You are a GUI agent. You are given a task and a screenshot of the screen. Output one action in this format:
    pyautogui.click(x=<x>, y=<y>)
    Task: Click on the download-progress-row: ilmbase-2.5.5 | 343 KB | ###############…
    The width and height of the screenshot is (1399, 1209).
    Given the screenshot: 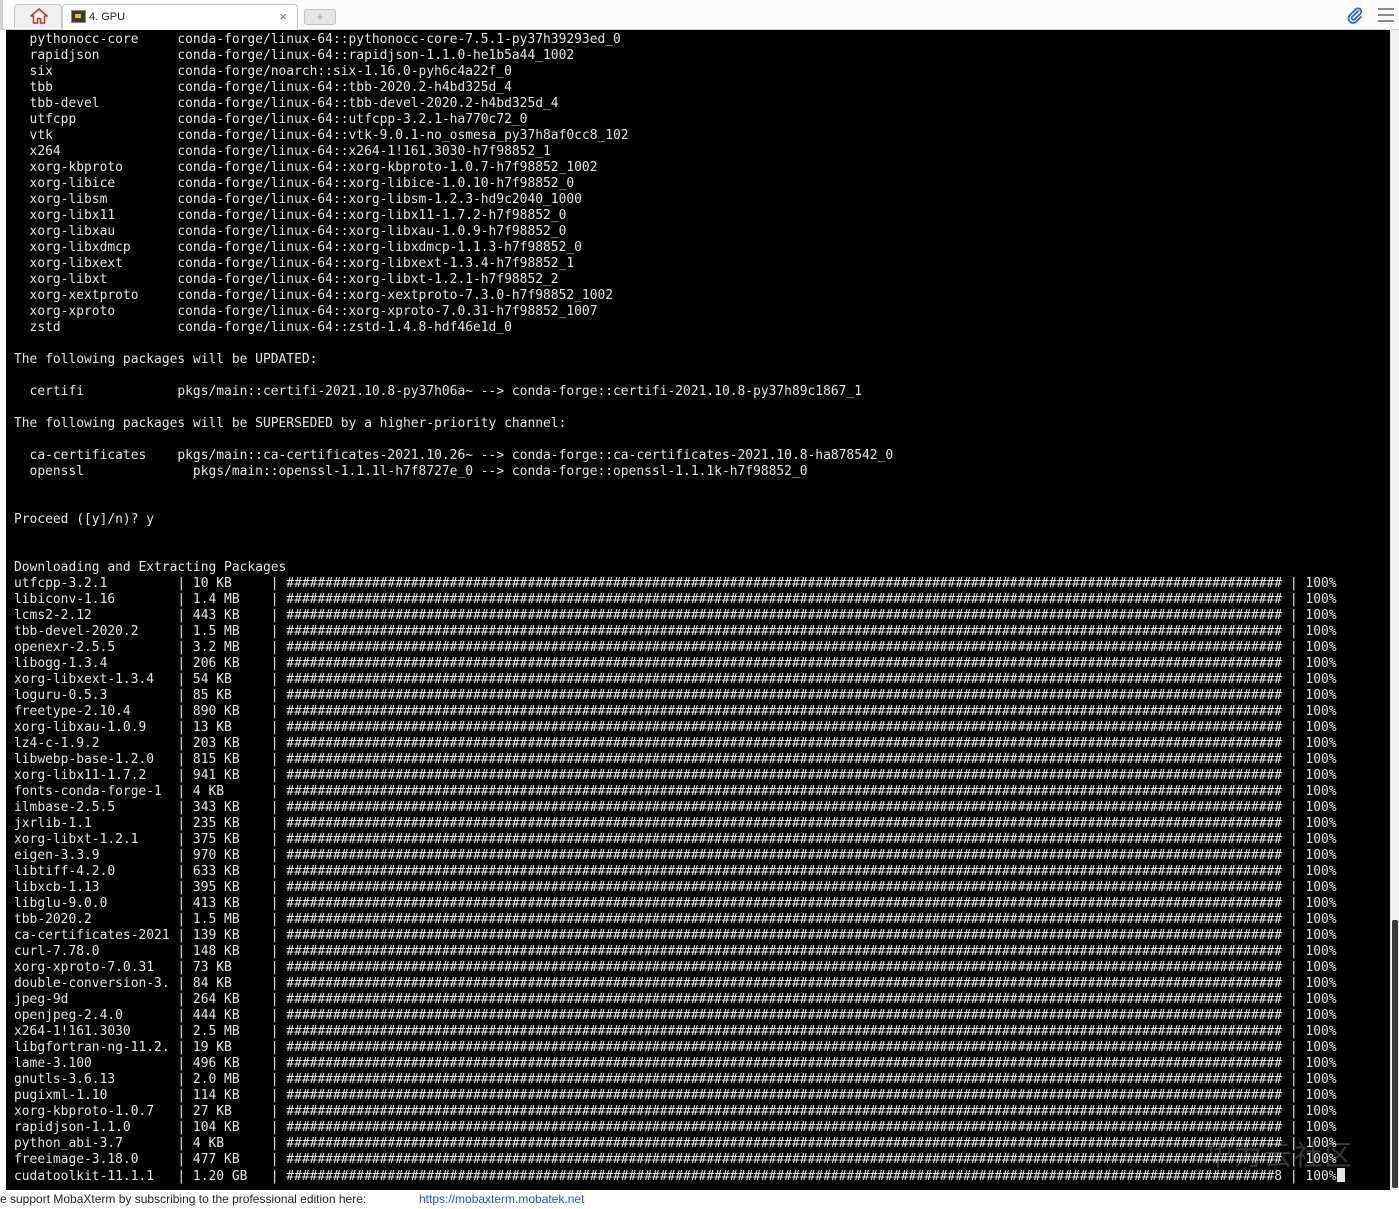 What is the action you would take?
    pyautogui.click(x=675, y=807)
    